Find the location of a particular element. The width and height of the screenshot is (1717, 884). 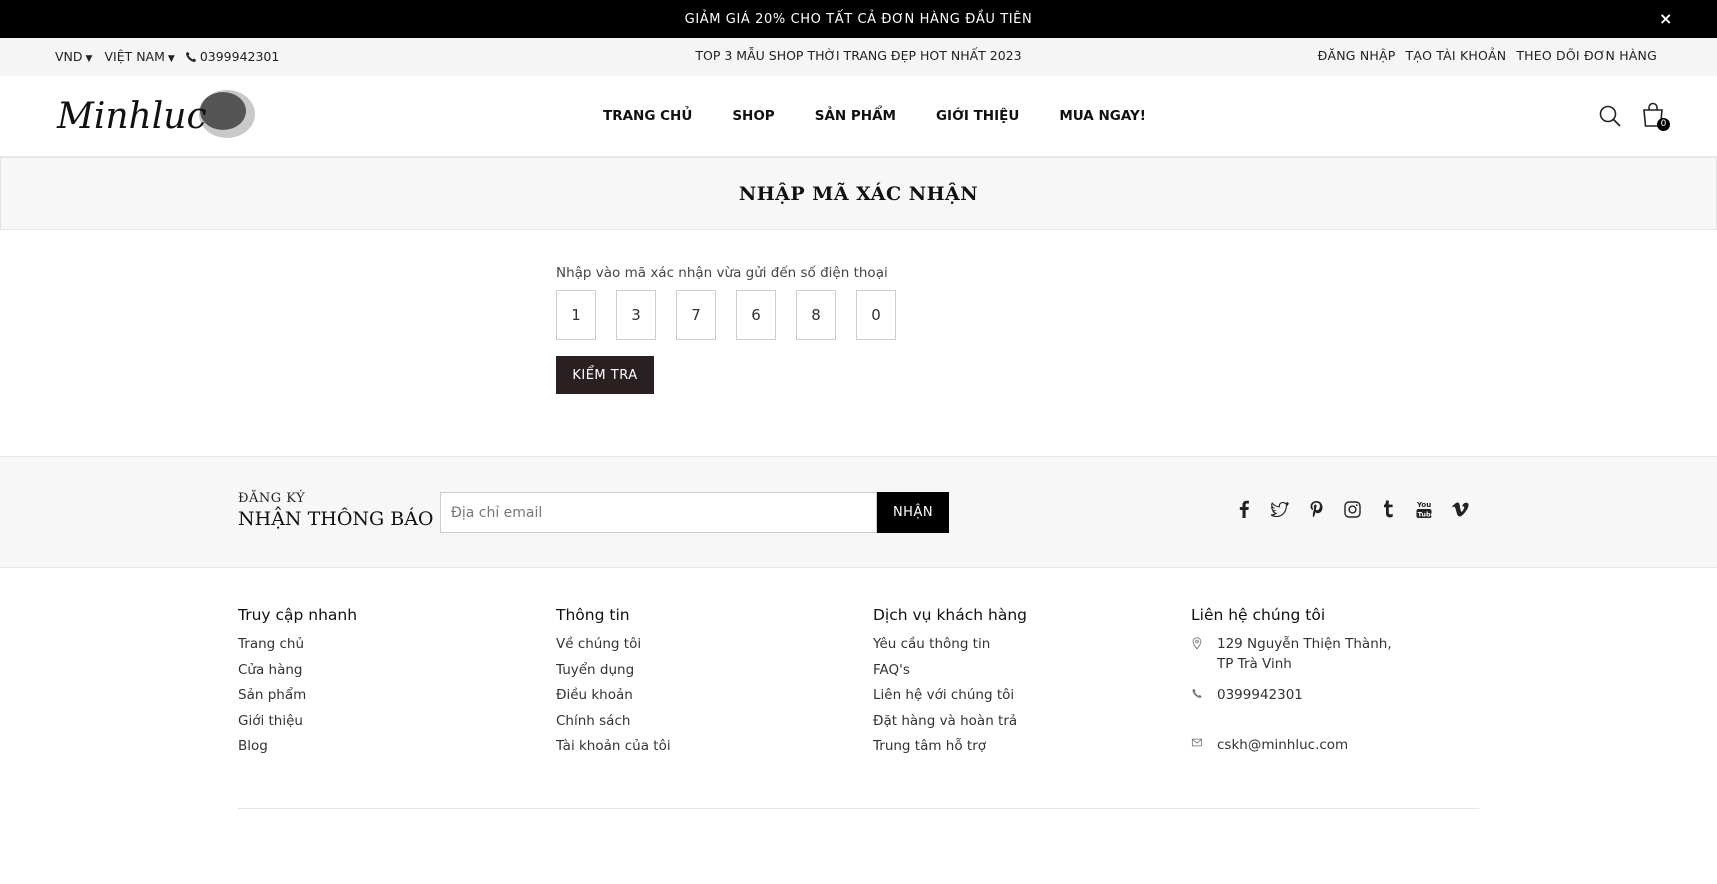

nav-item-shop: SHOP is located at coordinates (753, 116).